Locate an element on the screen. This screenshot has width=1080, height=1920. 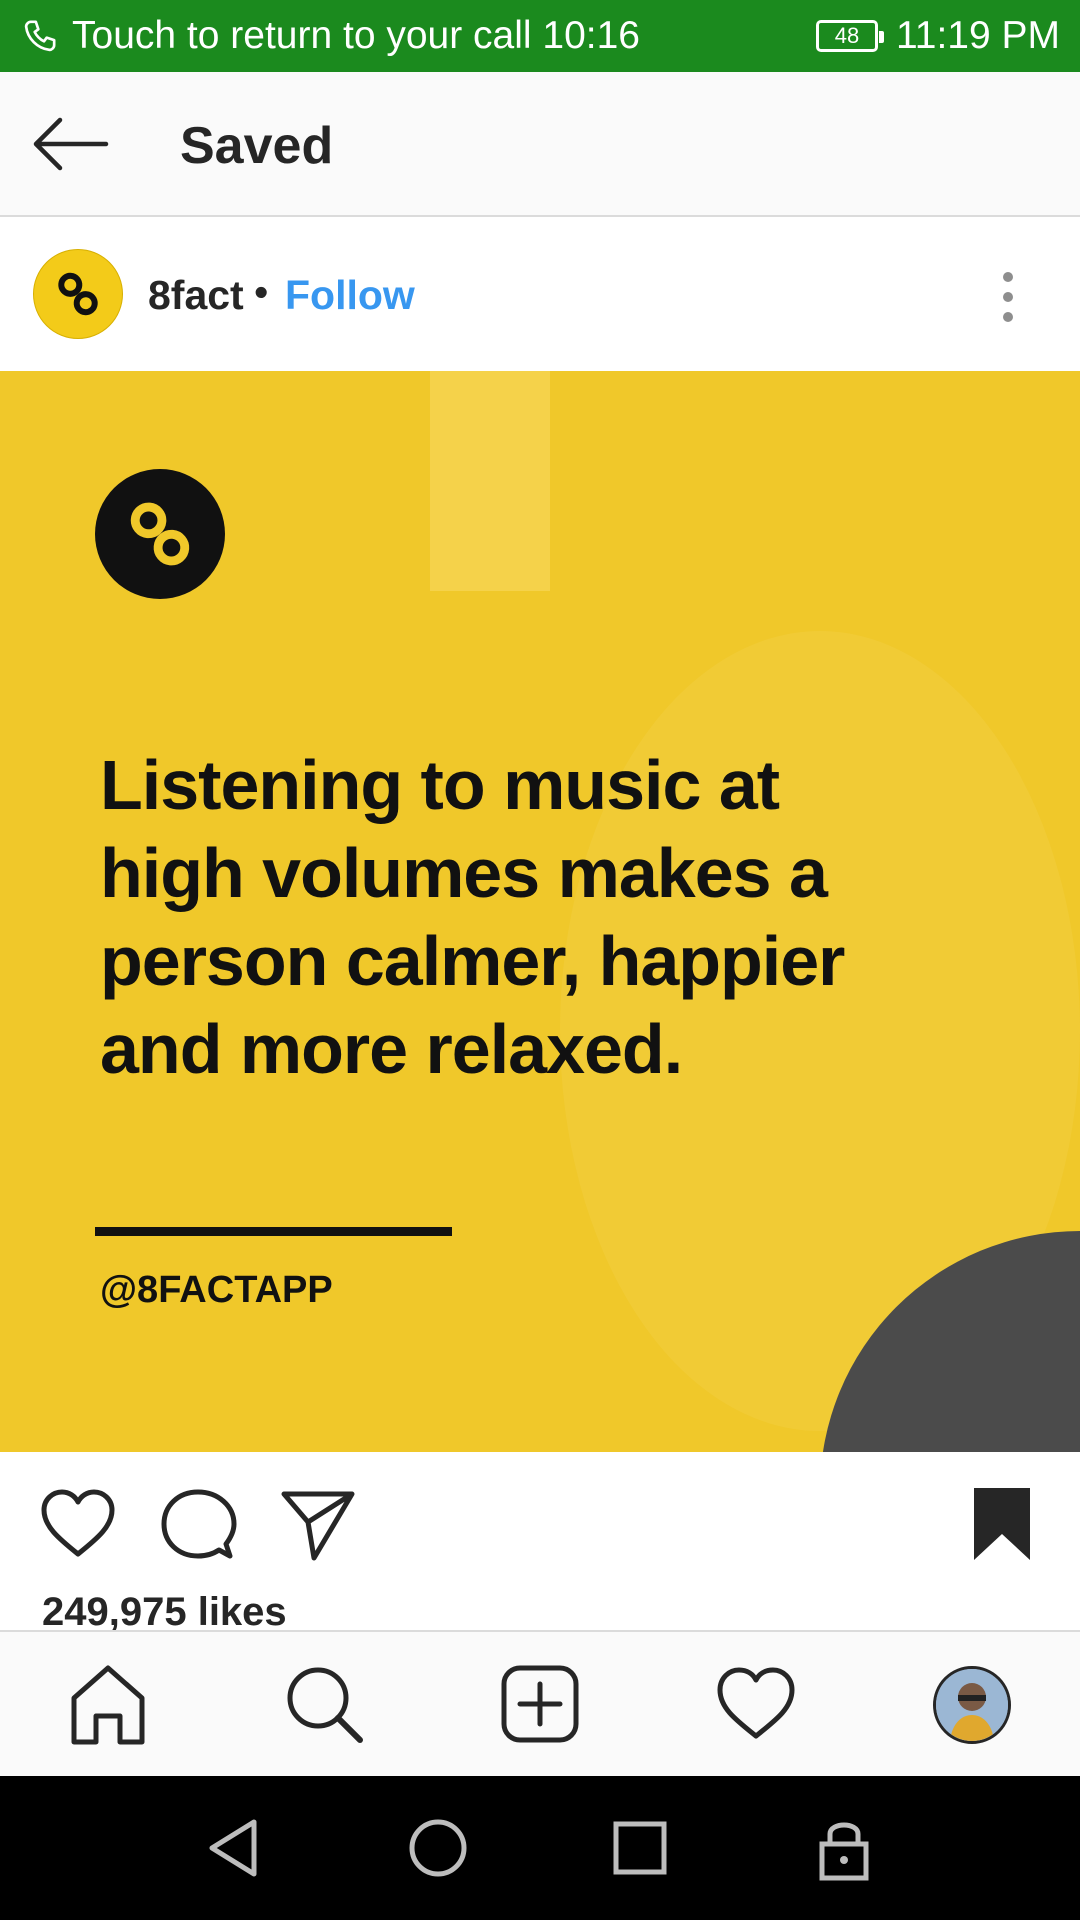
post-header: 8fact • Follow is located at coordinates (540, 295).